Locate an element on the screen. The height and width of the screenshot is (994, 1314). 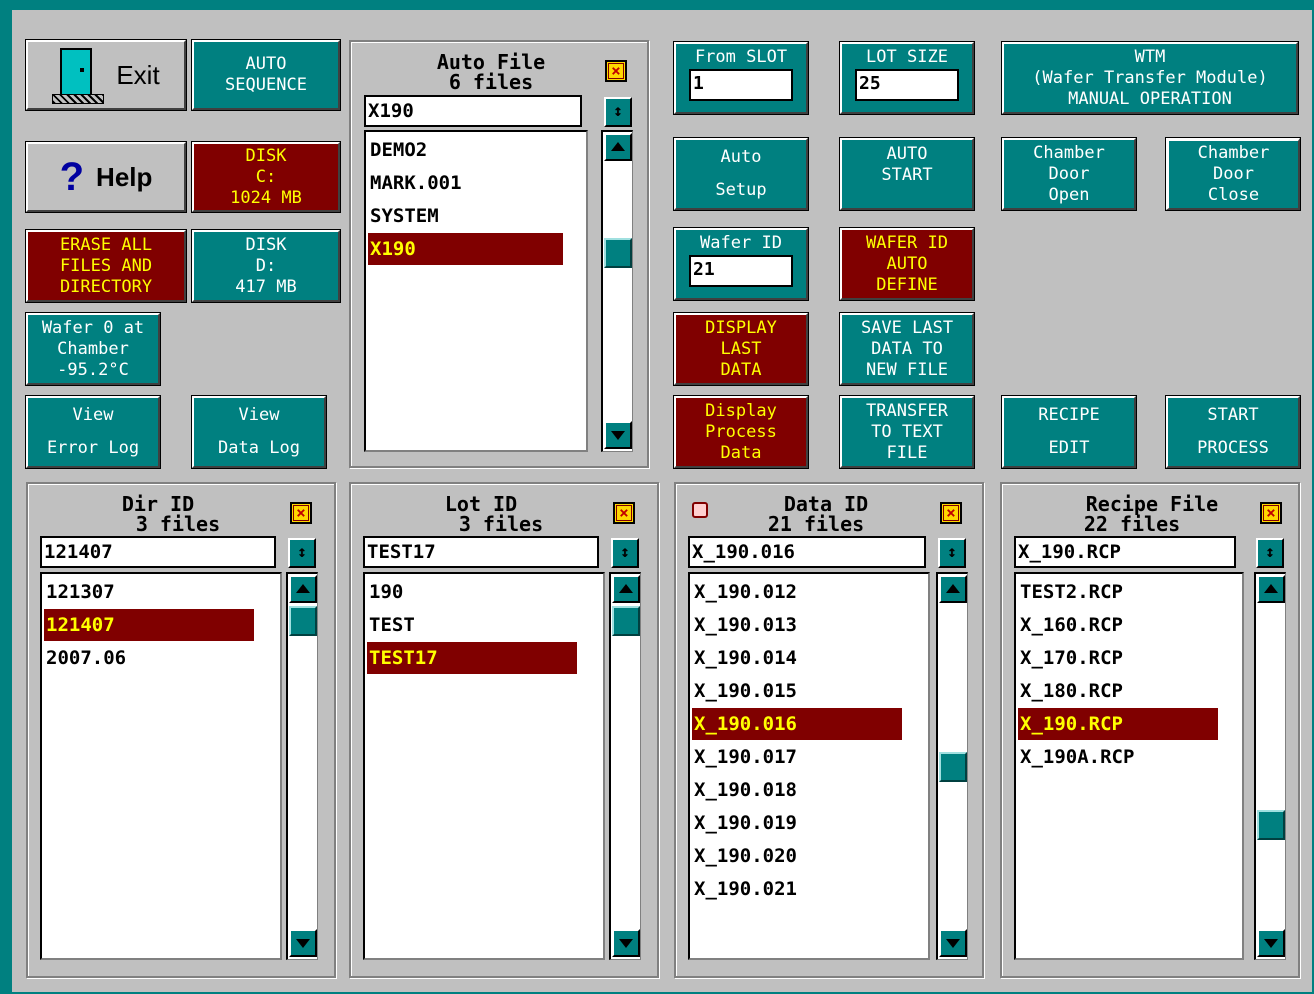
list-item: 121307 is located at coordinates (149, 592).